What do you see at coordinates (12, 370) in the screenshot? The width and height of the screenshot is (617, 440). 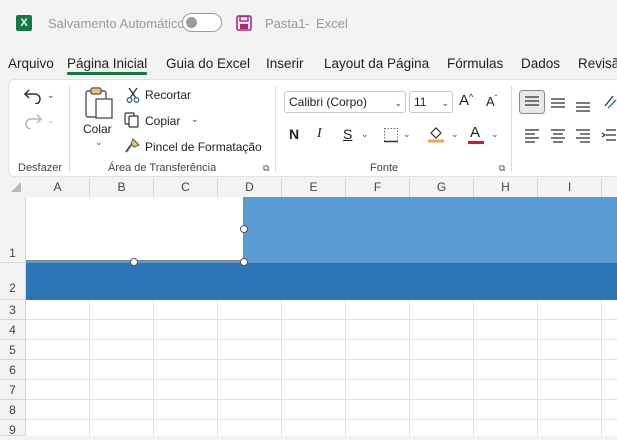 I see `row-header-6: 6` at bounding box center [12, 370].